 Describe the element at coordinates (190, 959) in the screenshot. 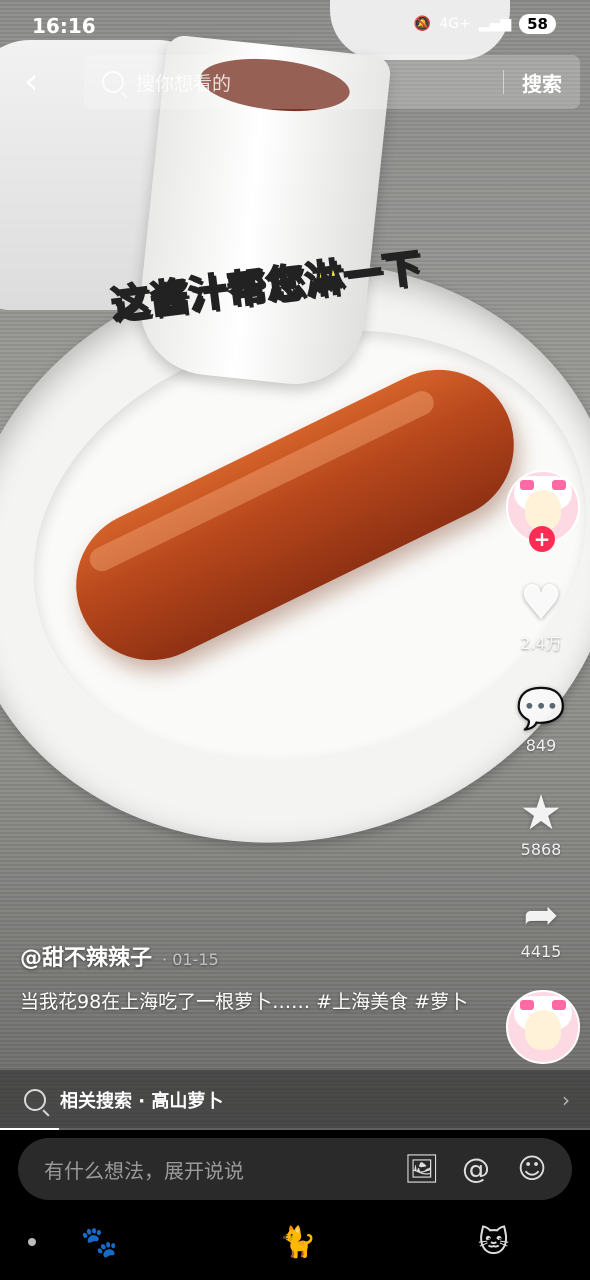

I see `post-date: · 01-15` at that location.